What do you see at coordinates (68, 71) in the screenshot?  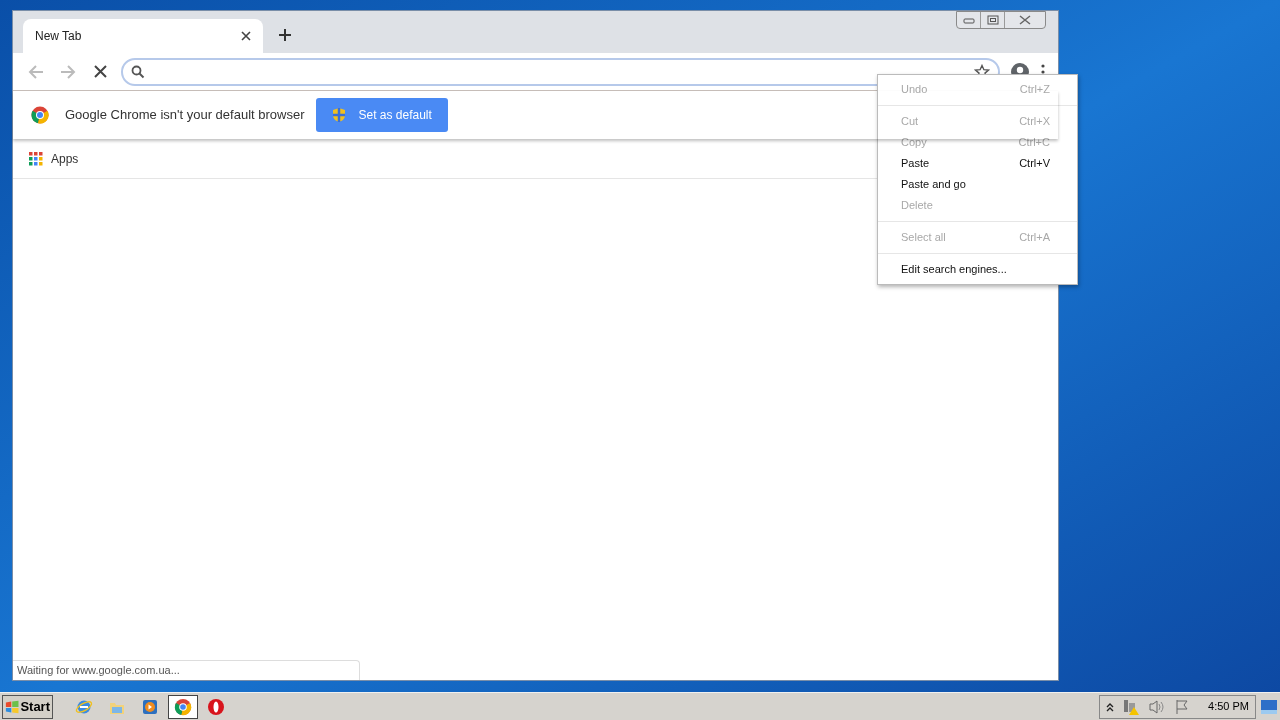 I see `forward-arrow-icon` at bounding box center [68, 71].